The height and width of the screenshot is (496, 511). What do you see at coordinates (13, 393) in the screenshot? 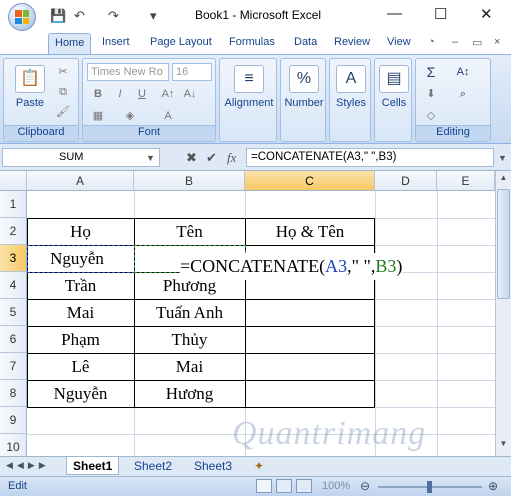
I see `row-header-8: 8` at bounding box center [13, 393].